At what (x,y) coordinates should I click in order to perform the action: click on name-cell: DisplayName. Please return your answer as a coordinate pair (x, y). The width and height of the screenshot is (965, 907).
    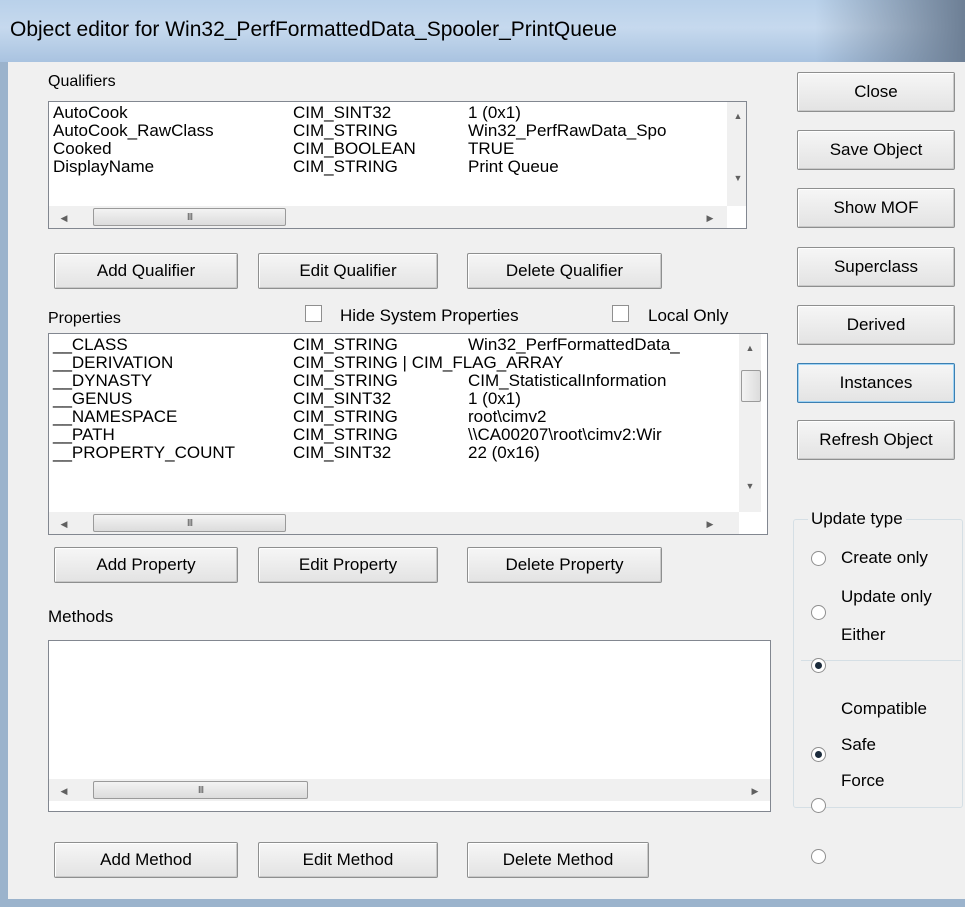
    Looking at the image, I should click on (104, 166).